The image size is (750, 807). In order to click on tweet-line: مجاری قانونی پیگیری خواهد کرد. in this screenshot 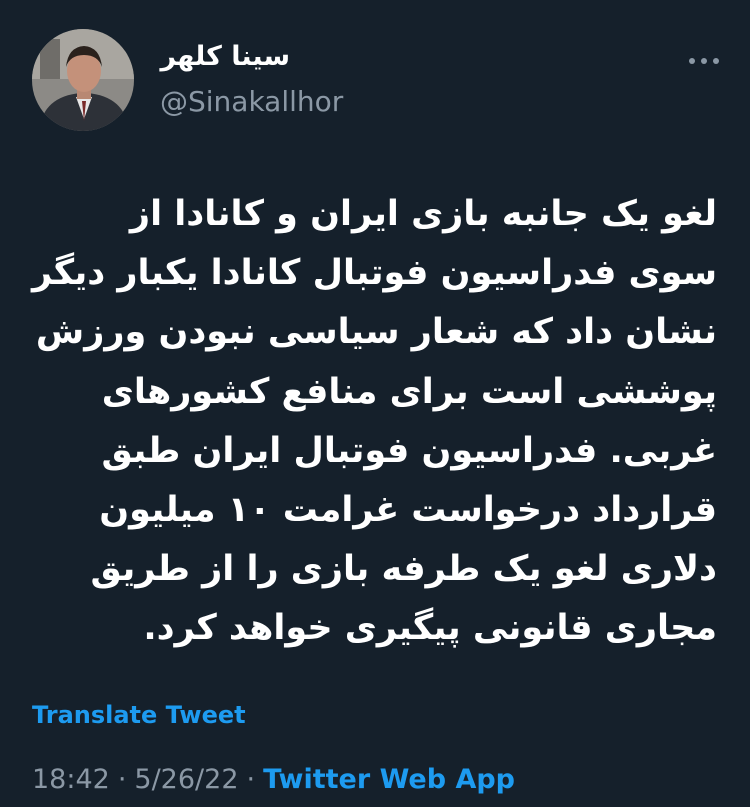, I will do `click(430, 628)`.